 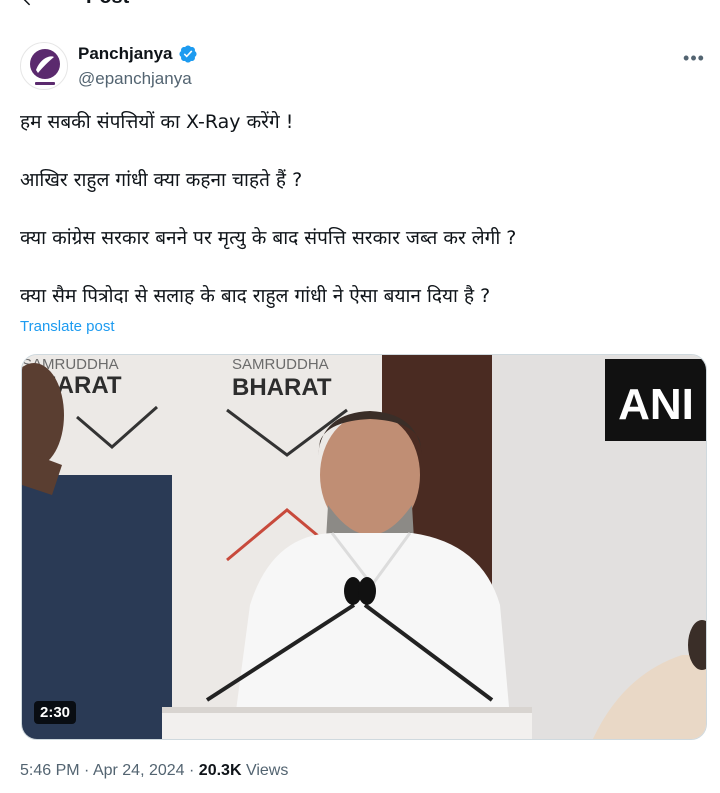 I want to click on more-dots-icon: •••, so click(x=694, y=58).